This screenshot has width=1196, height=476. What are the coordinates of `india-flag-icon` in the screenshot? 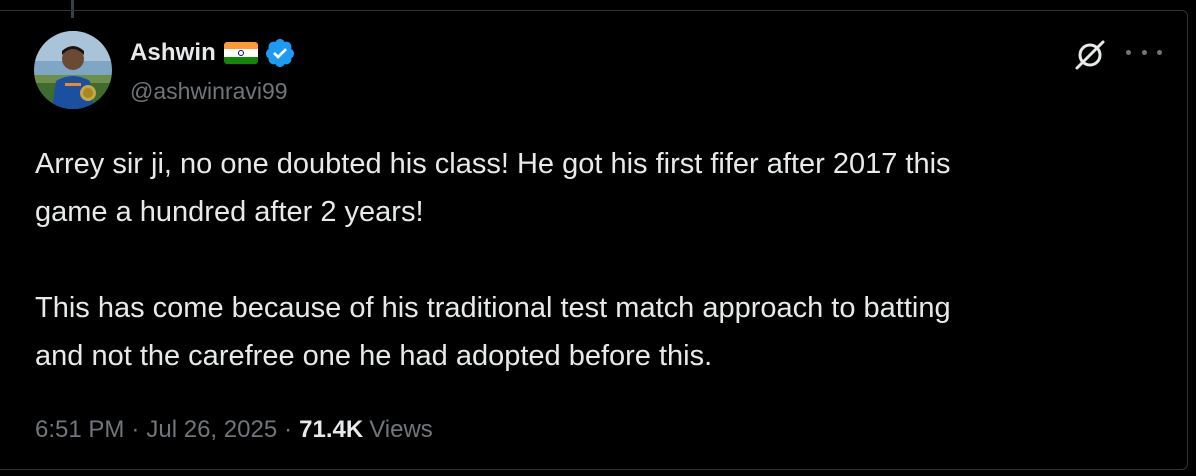 It's located at (240, 53).